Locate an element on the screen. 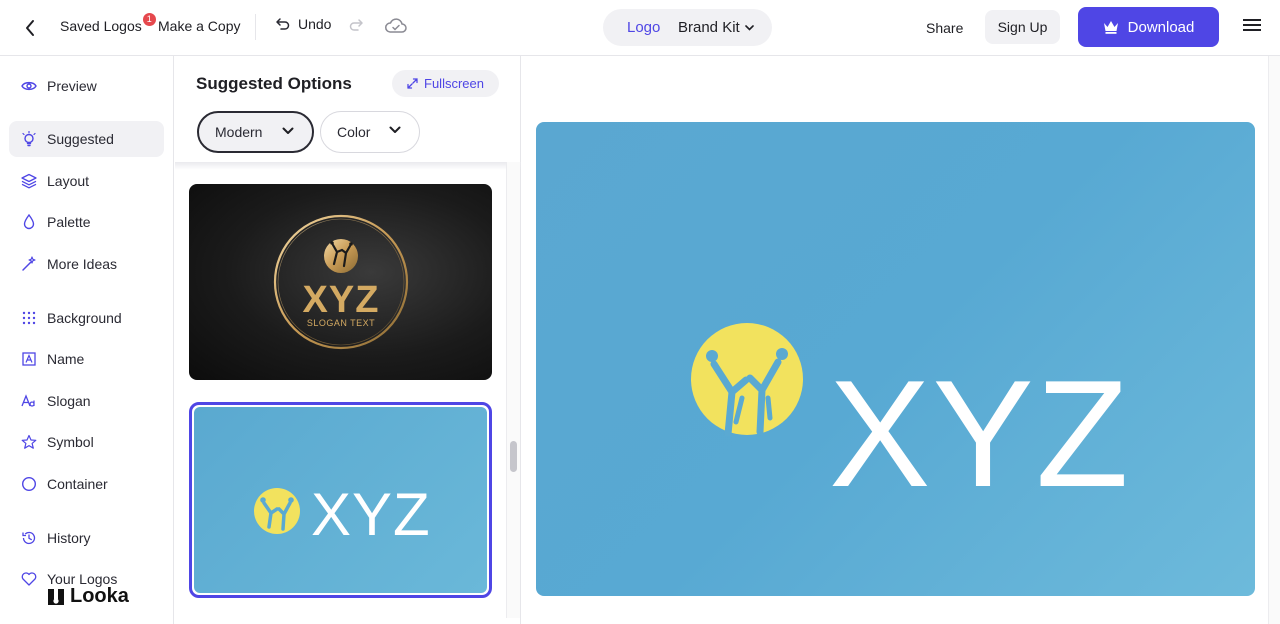  color-filter-dropdown: Color is located at coordinates (370, 132).